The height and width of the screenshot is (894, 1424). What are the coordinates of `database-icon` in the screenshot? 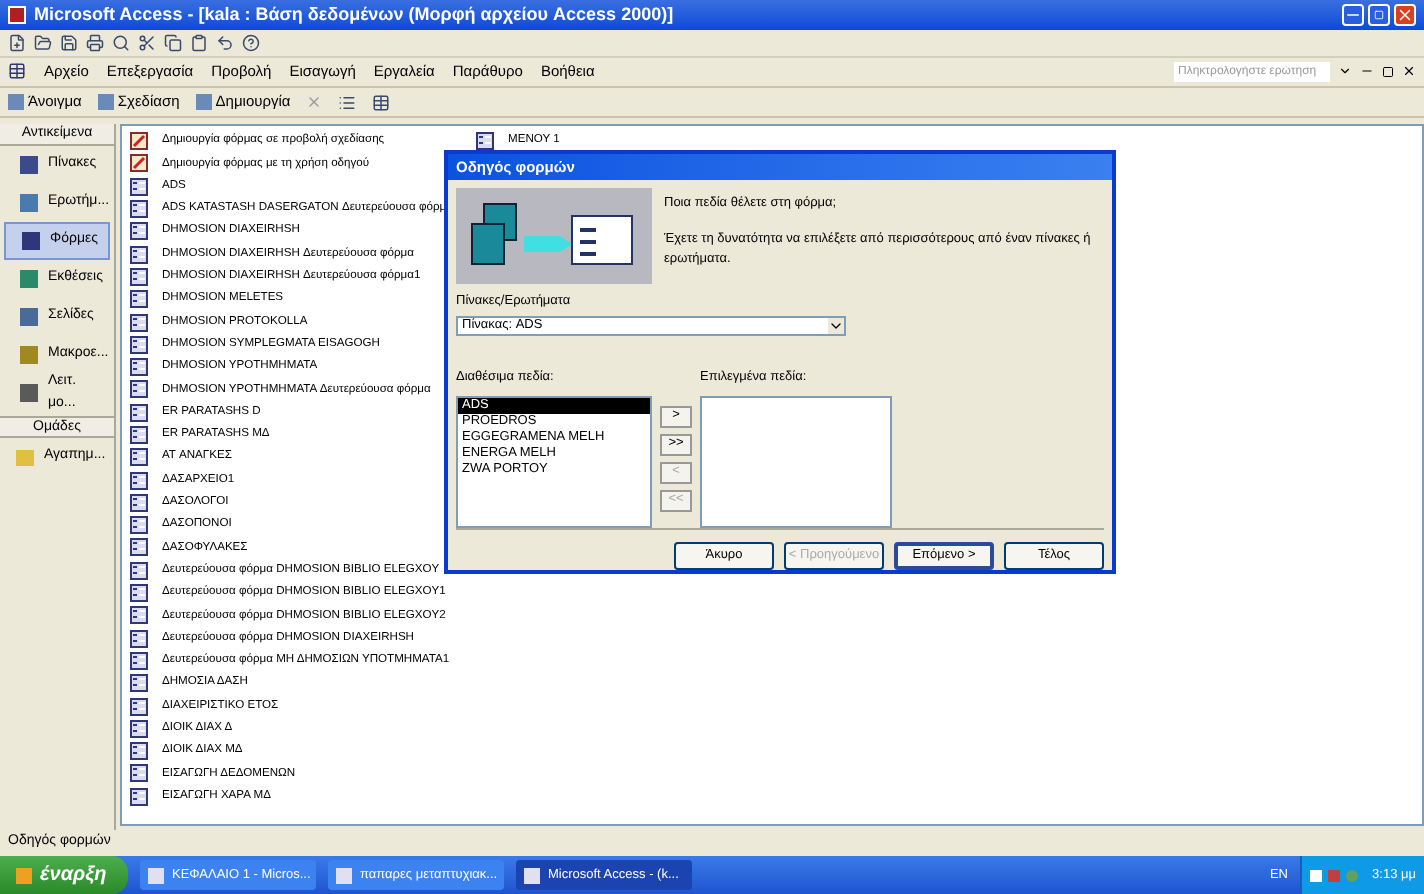 It's located at (17, 71).